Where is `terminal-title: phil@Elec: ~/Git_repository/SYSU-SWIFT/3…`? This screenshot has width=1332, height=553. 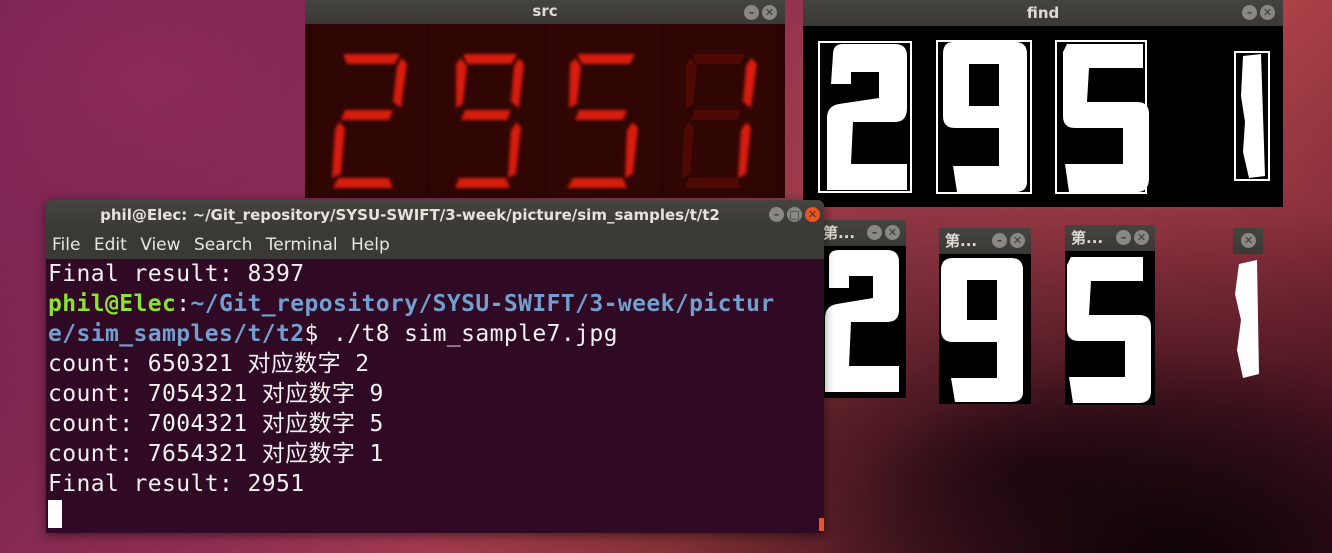
terminal-title: phil@Elec: ~/Git_repository/SYSU-SWIFT/3… is located at coordinates (410, 215).